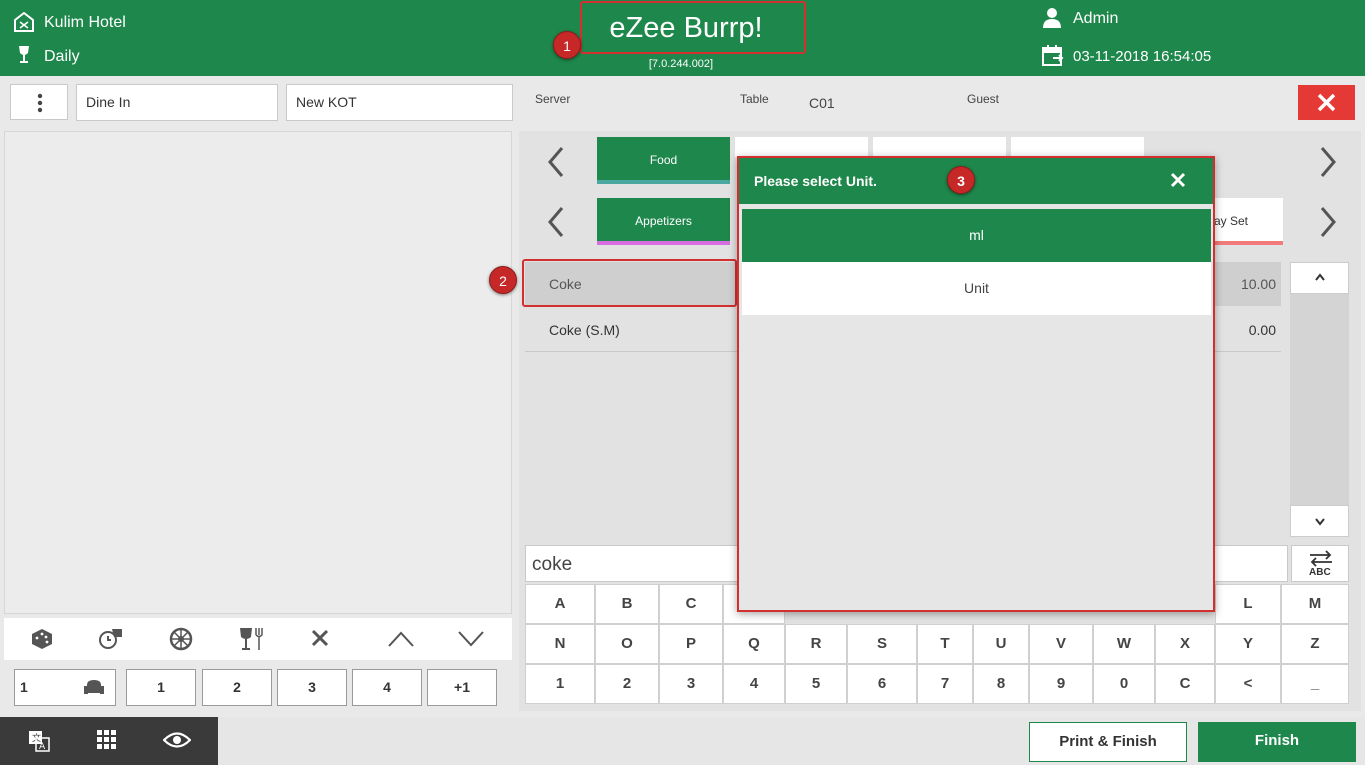 This screenshot has height=765, width=1365. Describe the element at coordinates (1321, 558) in the screenshot. I see `swap-arrows-icon` at that location.